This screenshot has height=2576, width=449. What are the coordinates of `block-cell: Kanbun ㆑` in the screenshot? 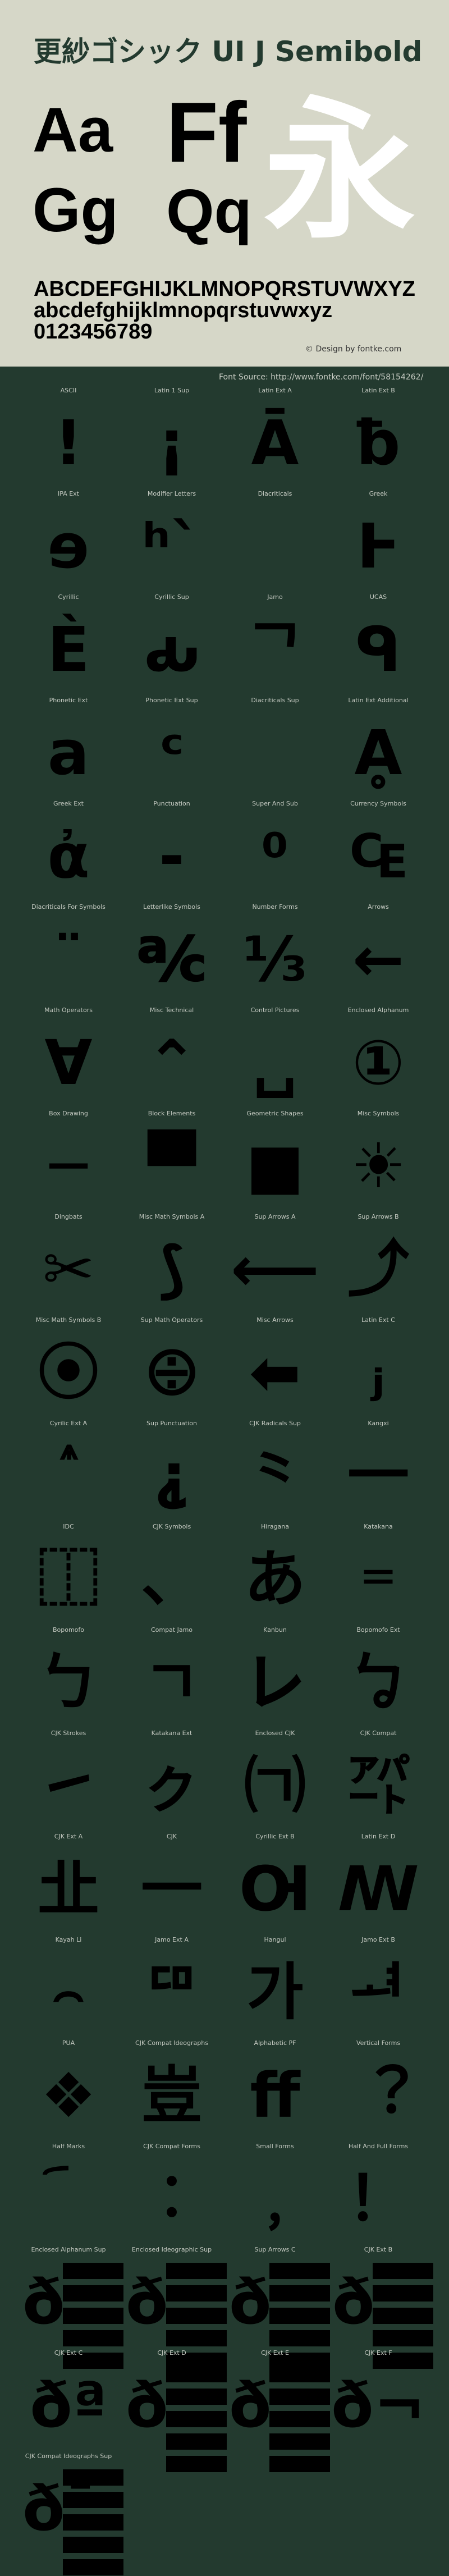 It's located at (275, 1677).